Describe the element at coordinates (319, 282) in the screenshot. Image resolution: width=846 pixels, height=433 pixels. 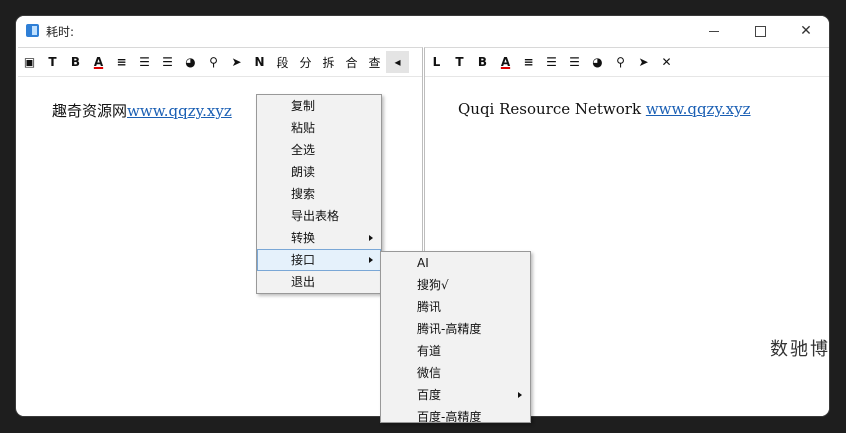
I see `context-menu-item: 退出` at that location.